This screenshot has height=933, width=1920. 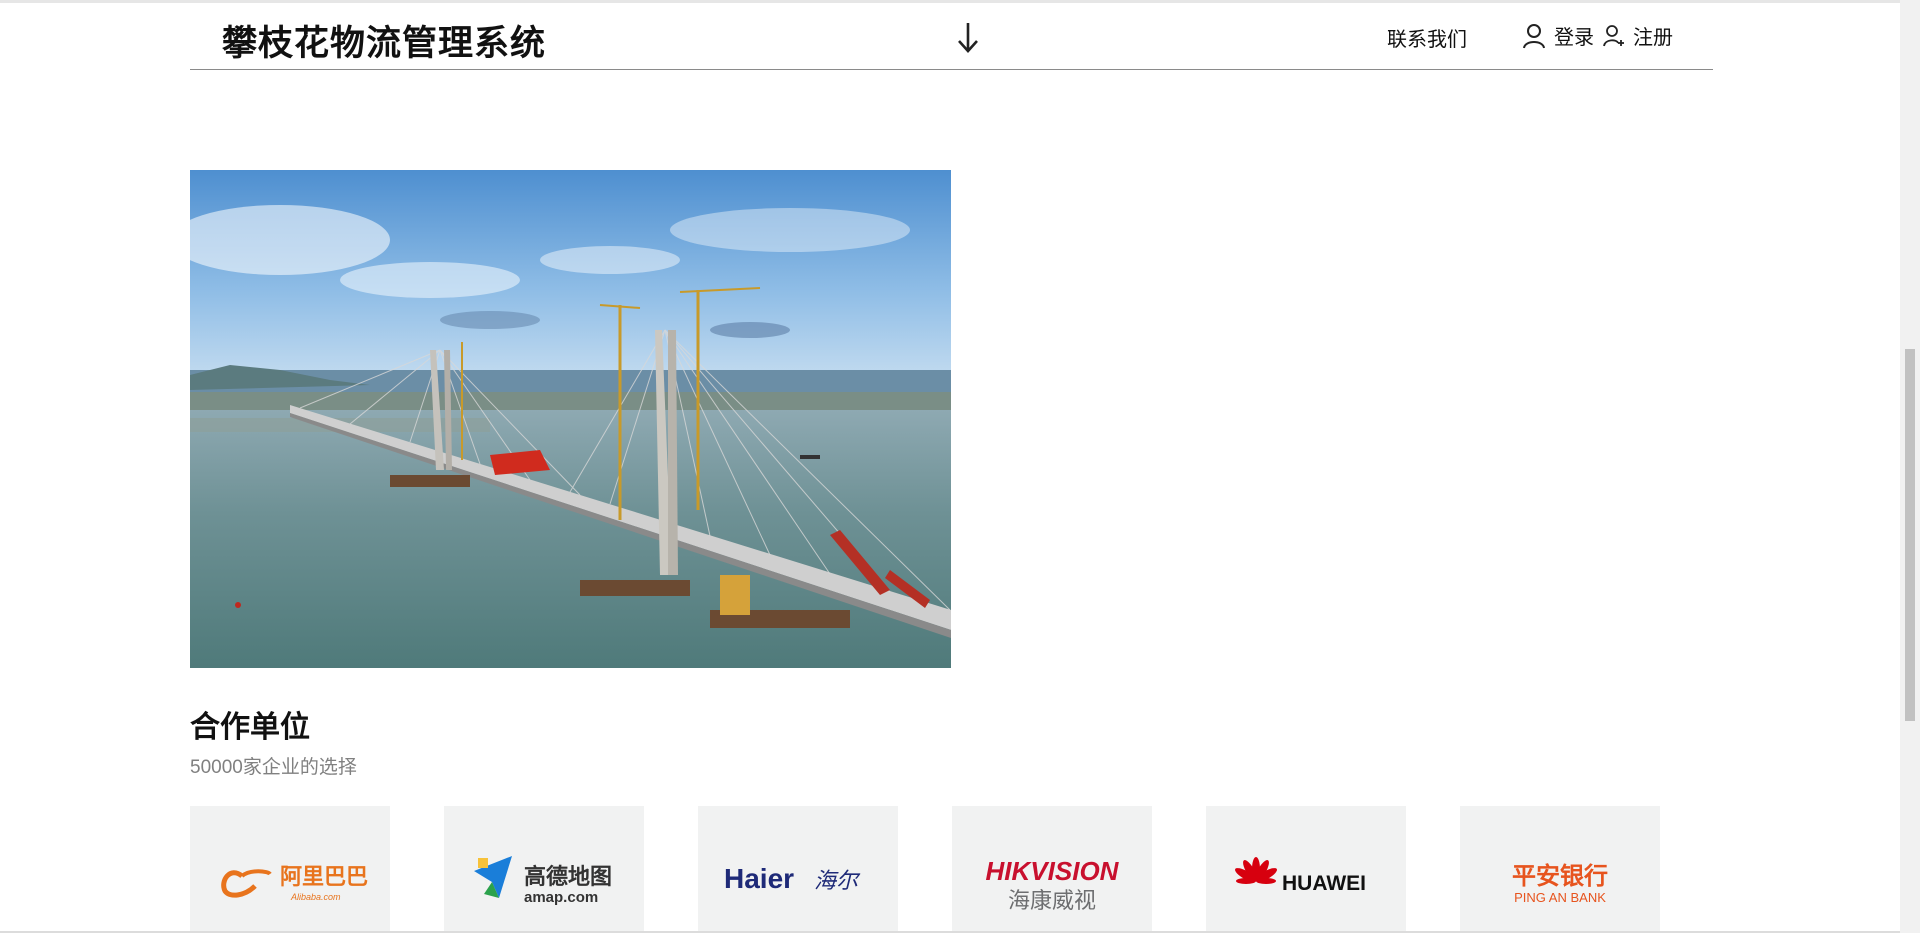 What do you see at coordinates (1560, 897) in the screenshot?
I see `pingan-en-text: PING AN BANK` at bounding box center [1560, 897].